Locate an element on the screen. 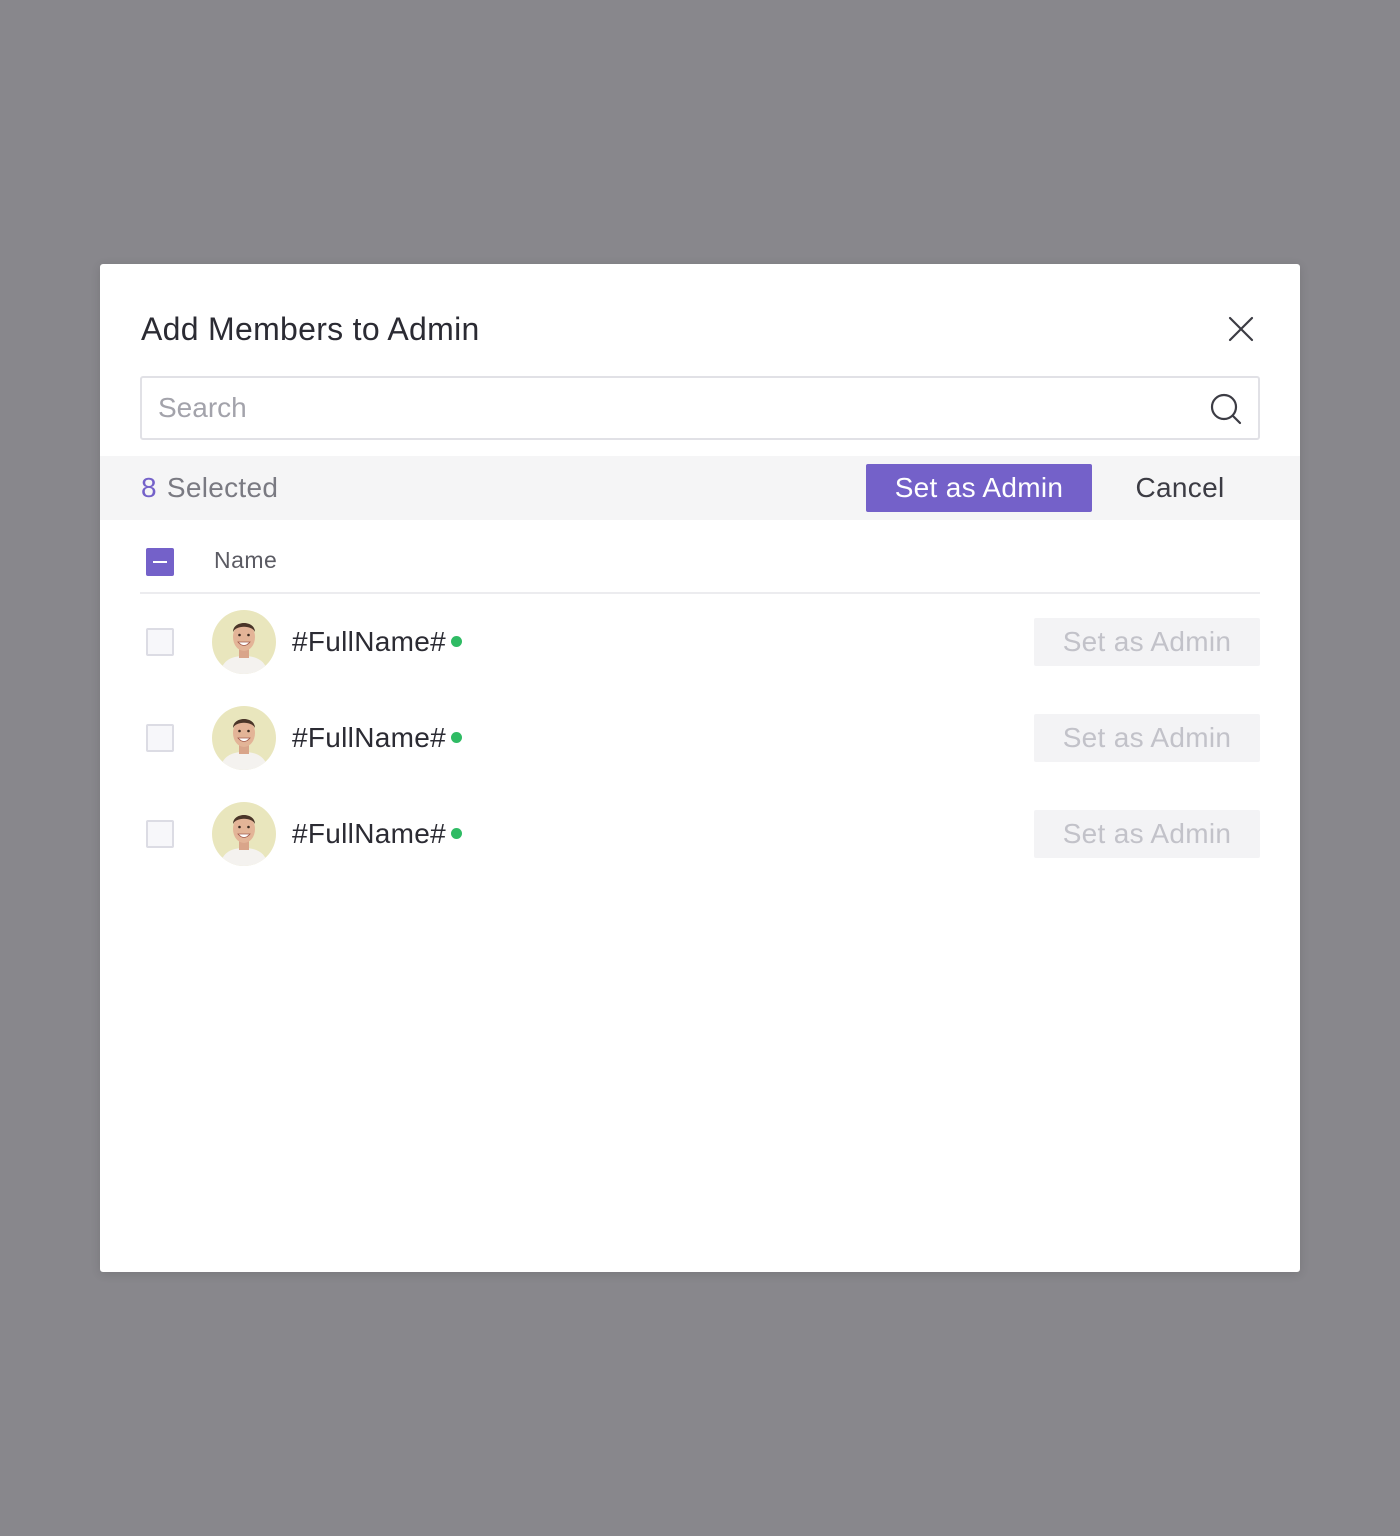  selection-bar: 8 Selected Set as Admin Cancel is located at coordinates (700, 488).